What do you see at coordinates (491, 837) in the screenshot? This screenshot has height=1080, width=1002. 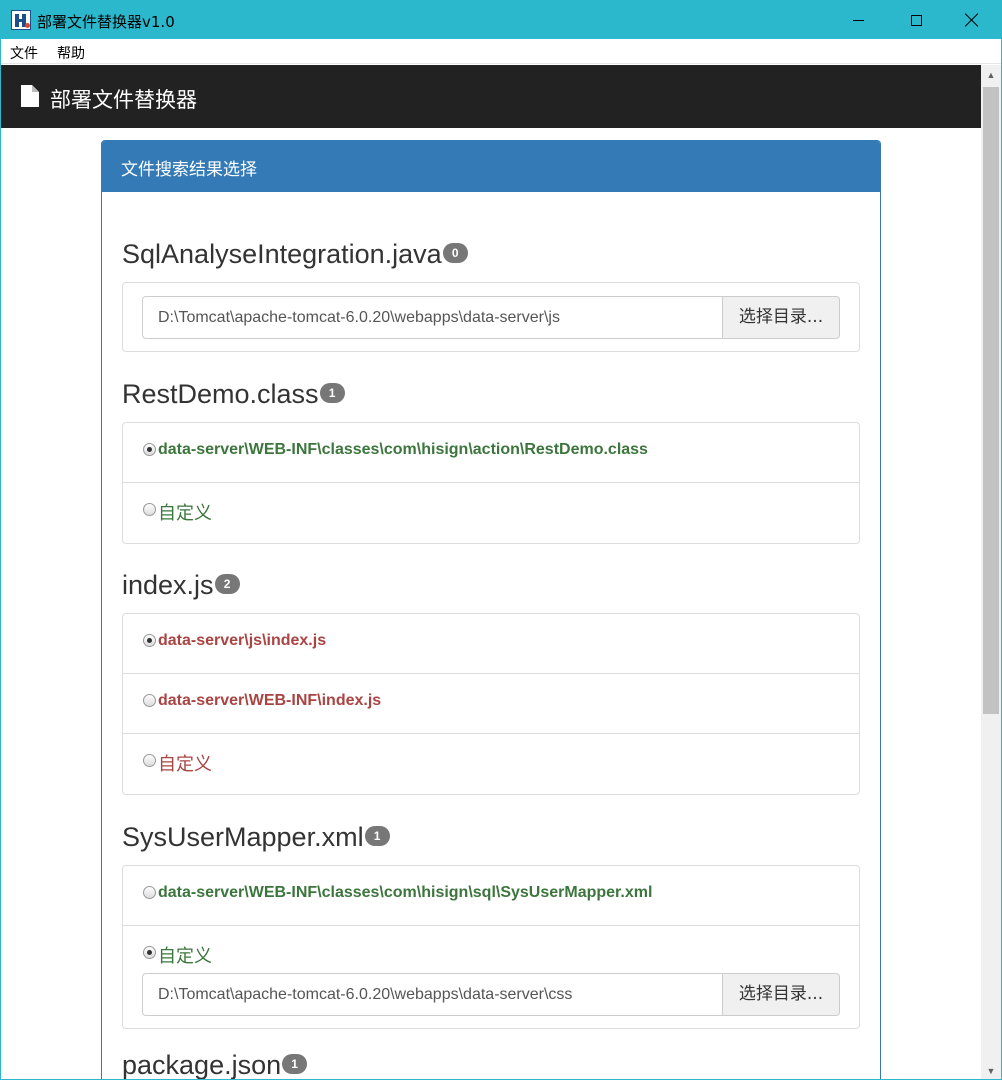 I see `file-group-title: SysUserMapper.xml 1` at bounding box center [491, 837].